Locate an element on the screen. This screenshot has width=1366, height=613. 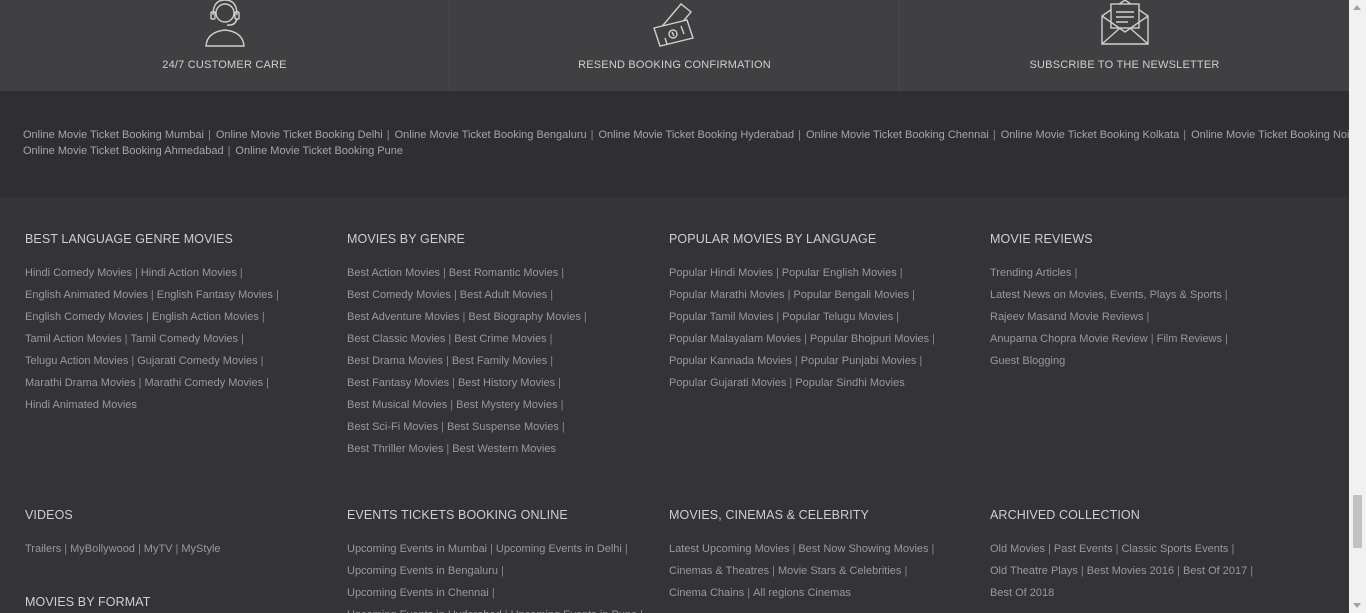
footer-link: Past Events is located at coordinates (1083, 549).